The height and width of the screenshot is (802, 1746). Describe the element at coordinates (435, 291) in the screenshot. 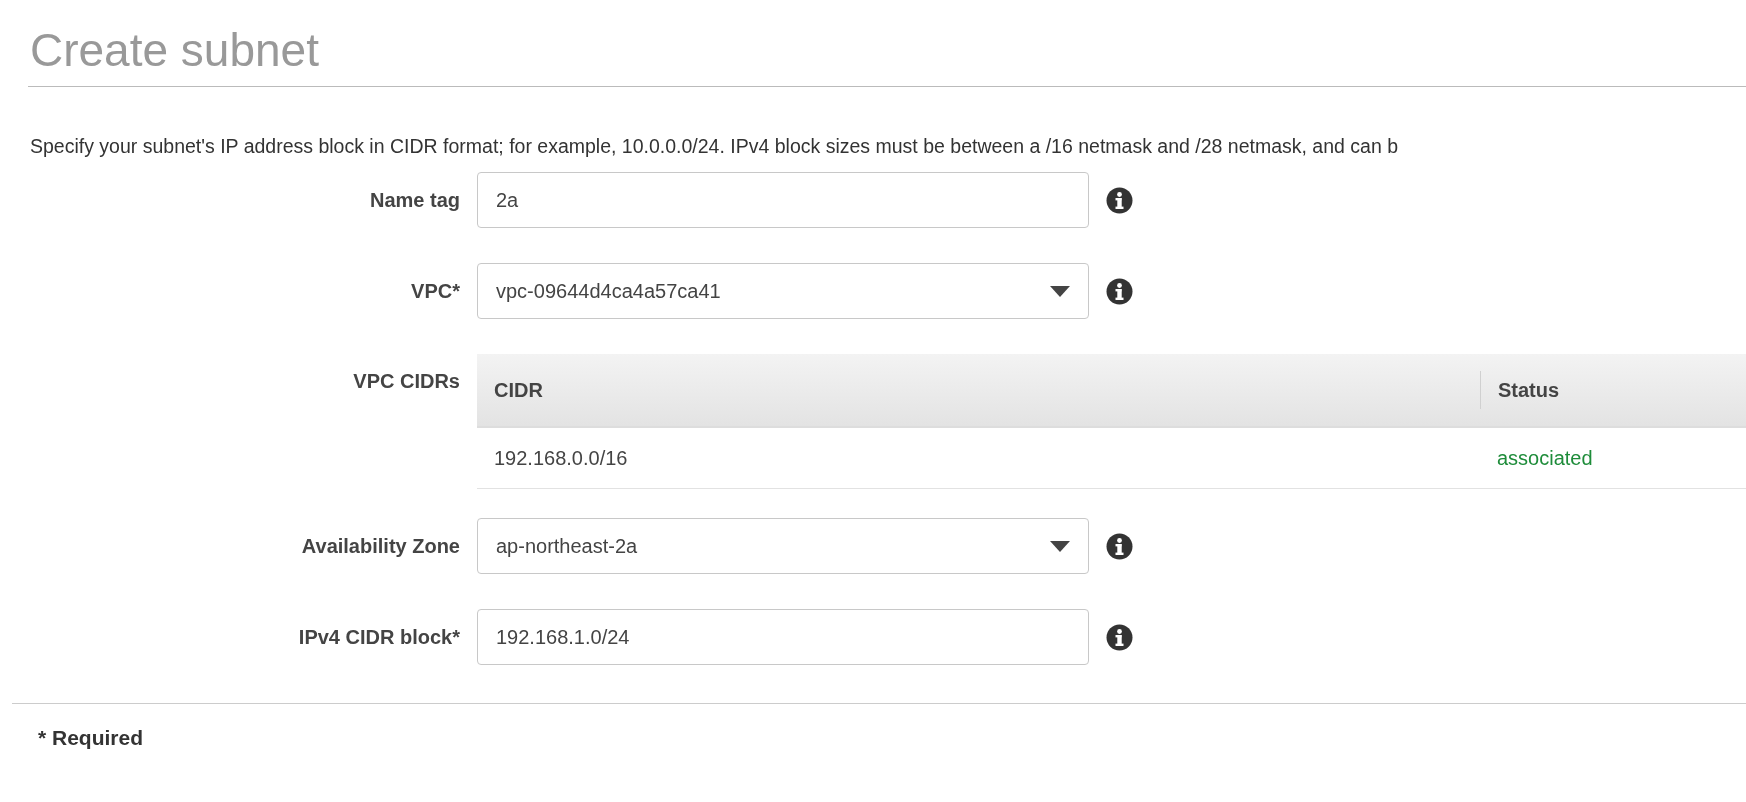

I see `field-label: VPC*` at that location.